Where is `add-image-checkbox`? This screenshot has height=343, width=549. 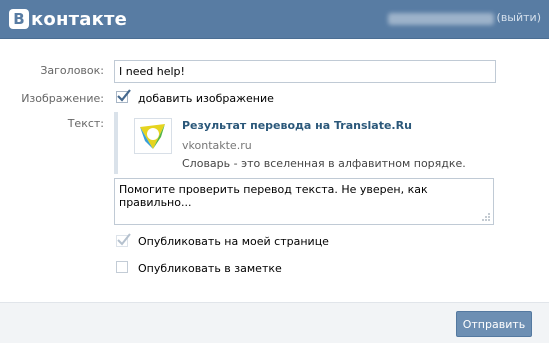
add-image-checkbox is located at coordinates (123, 96).